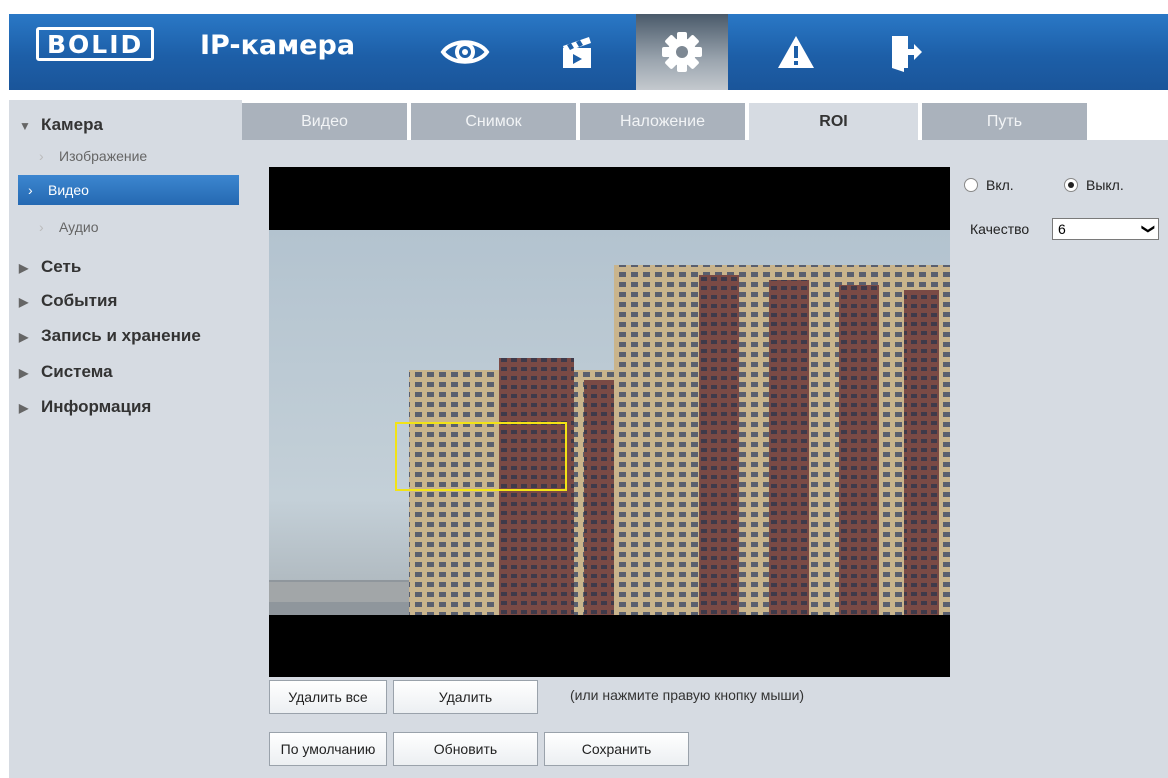  Describe the element at coordinates (907, 54) in the screenshot. I see `exit-icon` at that location.